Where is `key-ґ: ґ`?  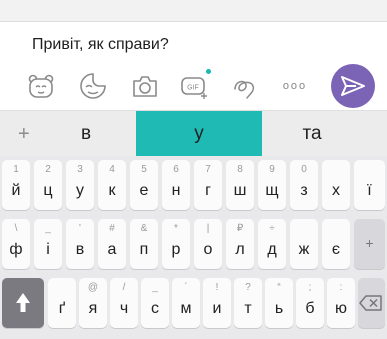
key-ґ: ґ is located at coordinates (62, 303).